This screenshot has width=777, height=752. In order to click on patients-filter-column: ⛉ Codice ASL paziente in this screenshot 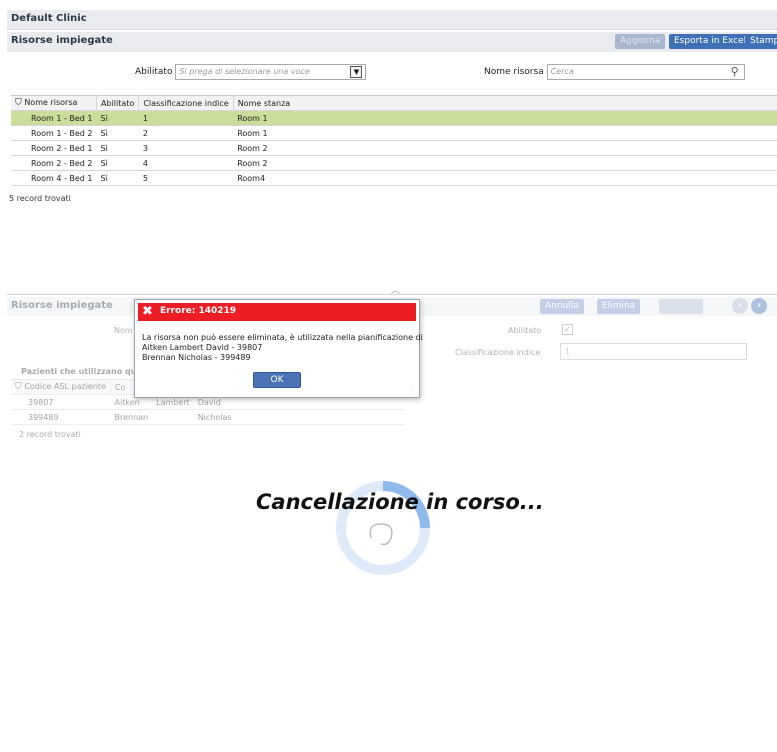, I will do `click(61, 387)`.